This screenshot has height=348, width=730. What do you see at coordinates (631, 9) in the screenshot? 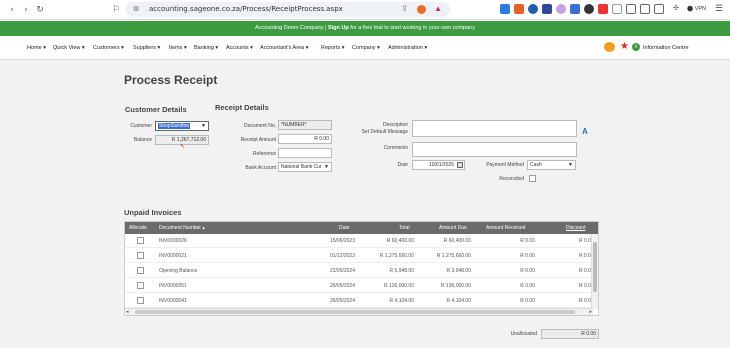
I see `extension-10-icon` at bounding box center [631, 9].